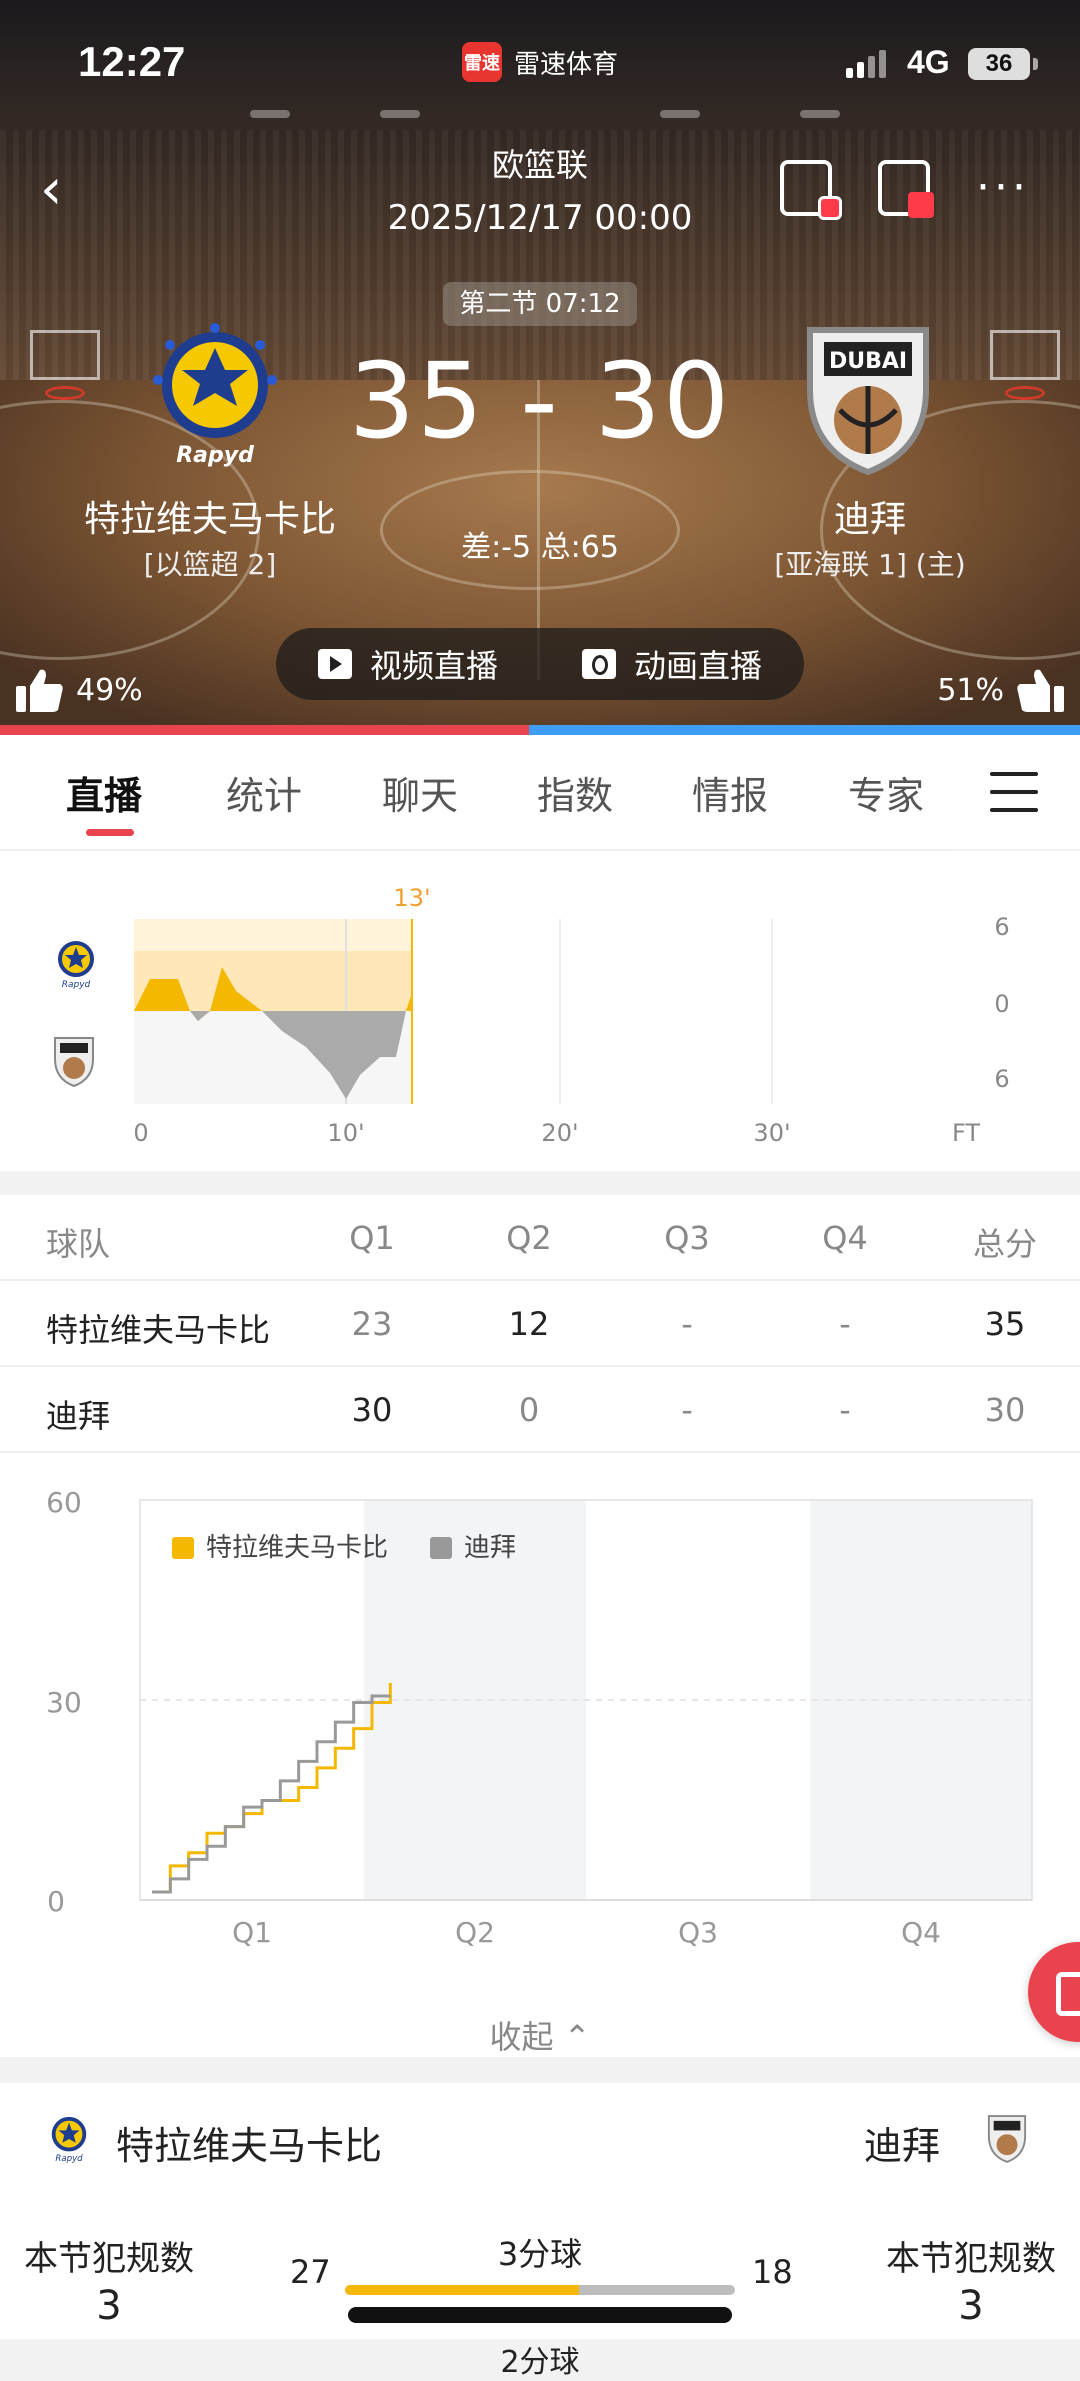  What do you see at coordinates (372, 1238) in the screenshot?
I see `table-header-q1: Q1` at bounding box center [372, 1238].